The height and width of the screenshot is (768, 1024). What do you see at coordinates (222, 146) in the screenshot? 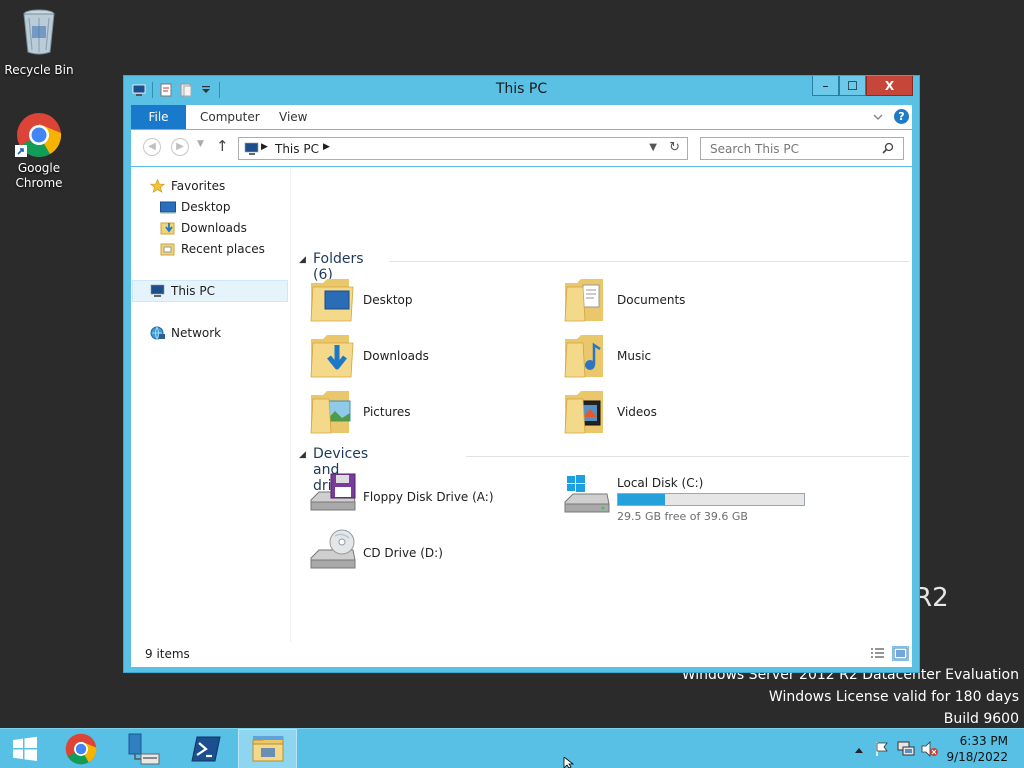
I see `up-arrow-icon: ↑` at bounding box center [222, 146].